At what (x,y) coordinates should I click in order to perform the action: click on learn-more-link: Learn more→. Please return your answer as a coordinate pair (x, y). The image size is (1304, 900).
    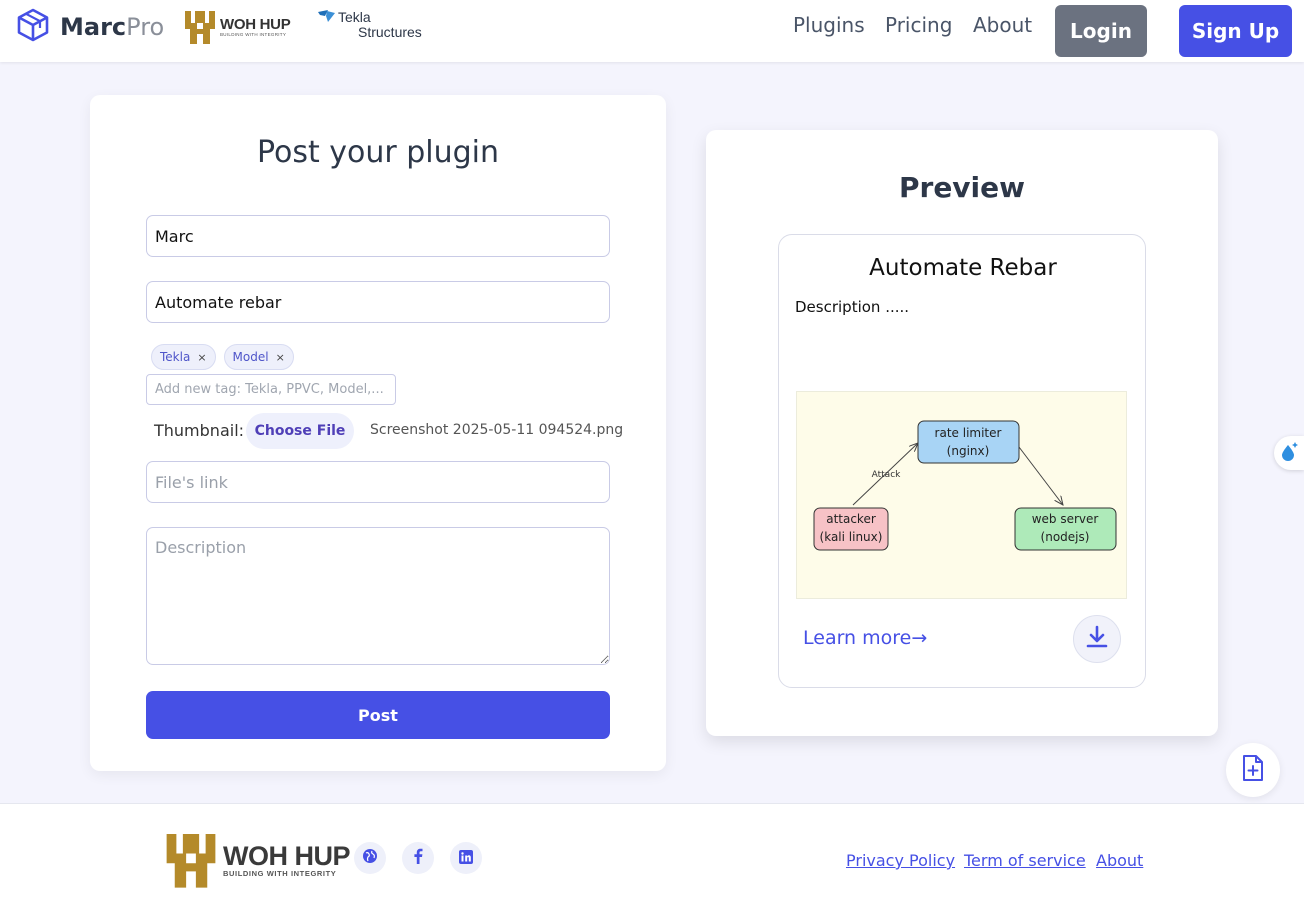
    Looking at the image, I should click on (865, 638).